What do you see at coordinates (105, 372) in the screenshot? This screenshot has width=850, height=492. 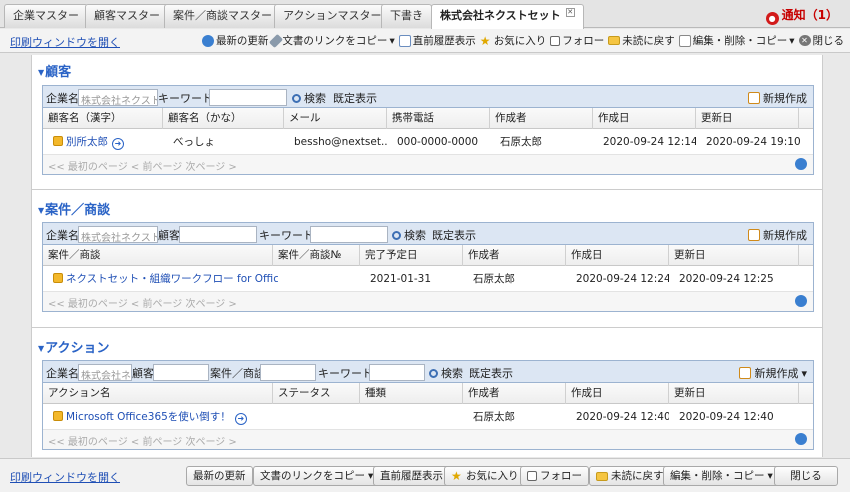 I see `company-field: 株式会社ネク` at bounding box center [105, 372].